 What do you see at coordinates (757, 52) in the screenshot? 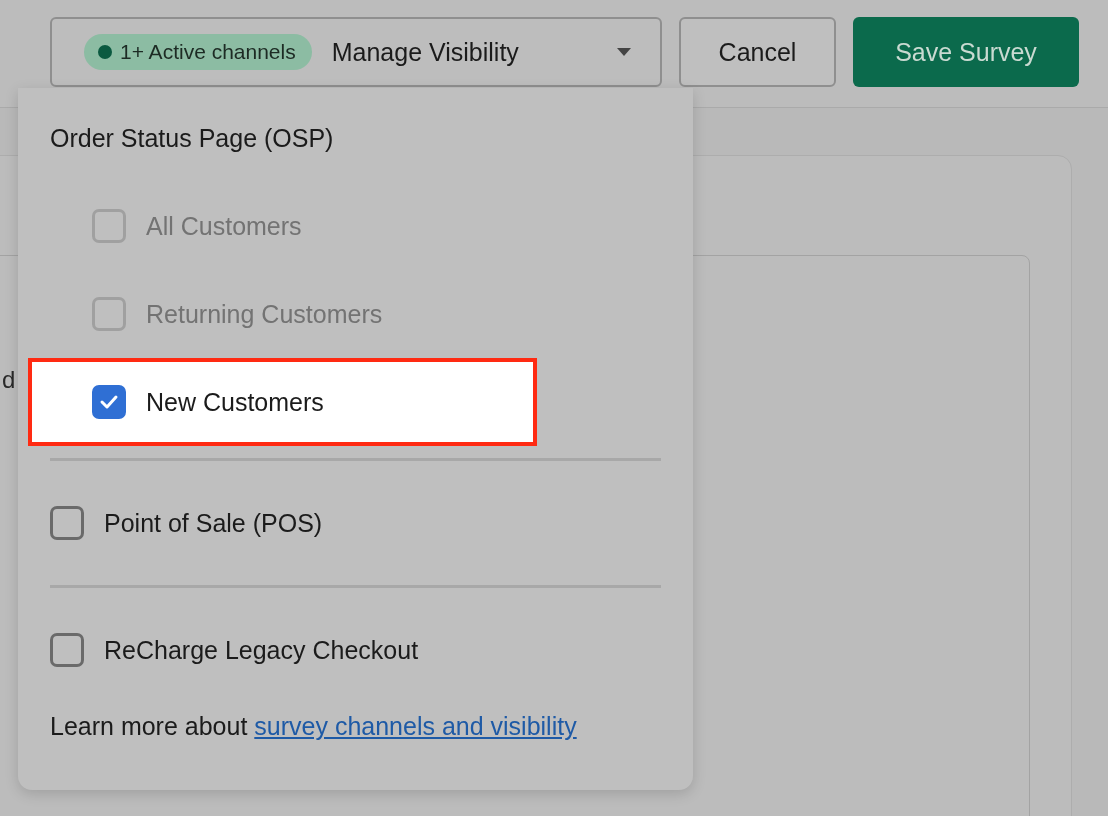
I see `cancel-button: Cancel` at bounding box center [757, 52].